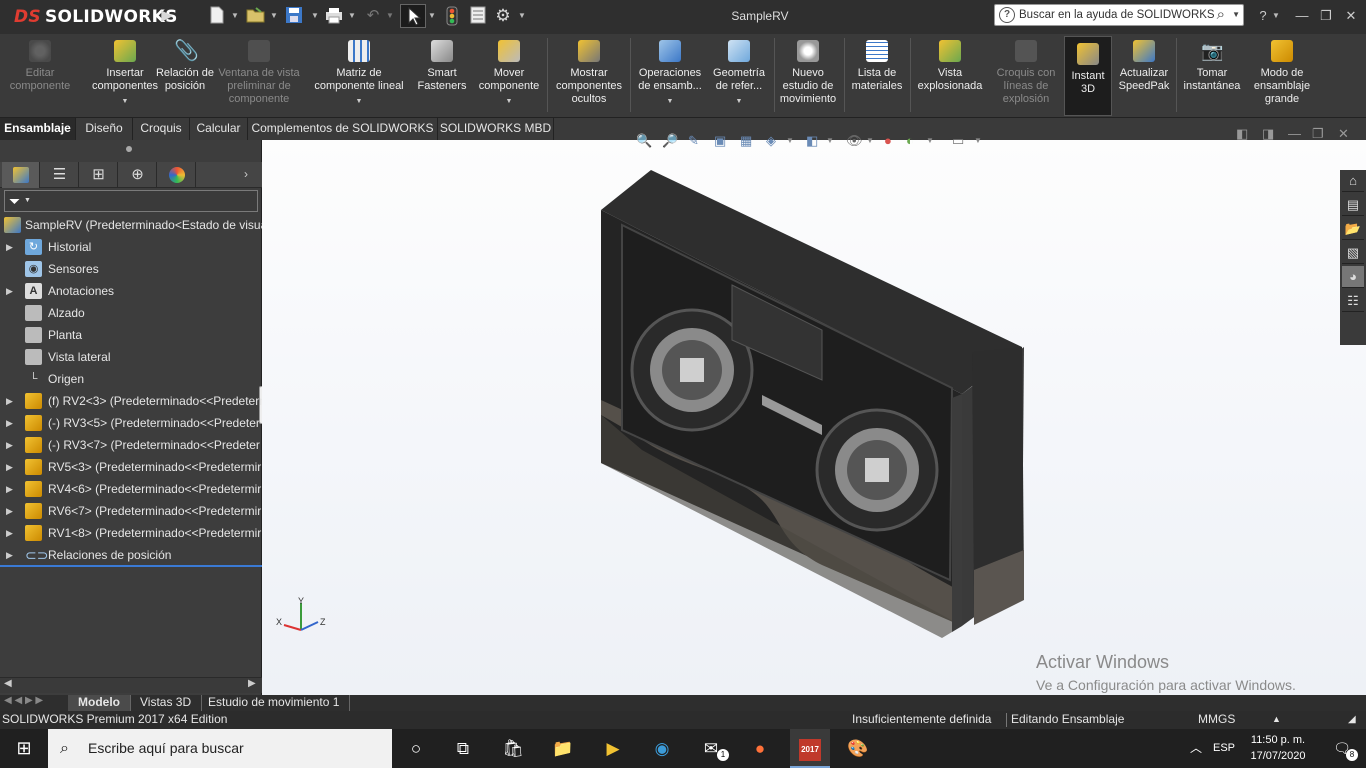 This screenshot has width=1366, height=768. I want to click on tab-ensamblaje: Ensamblaje, so click(38, 129).